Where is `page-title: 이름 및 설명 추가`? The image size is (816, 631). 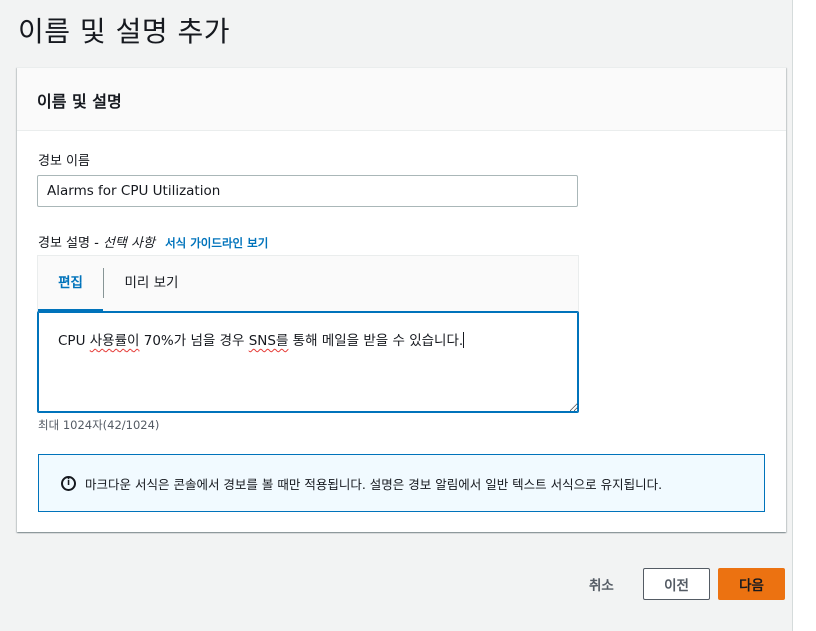 page-title: 이름 및 설명 추가 is located at coordinates (124, 31).